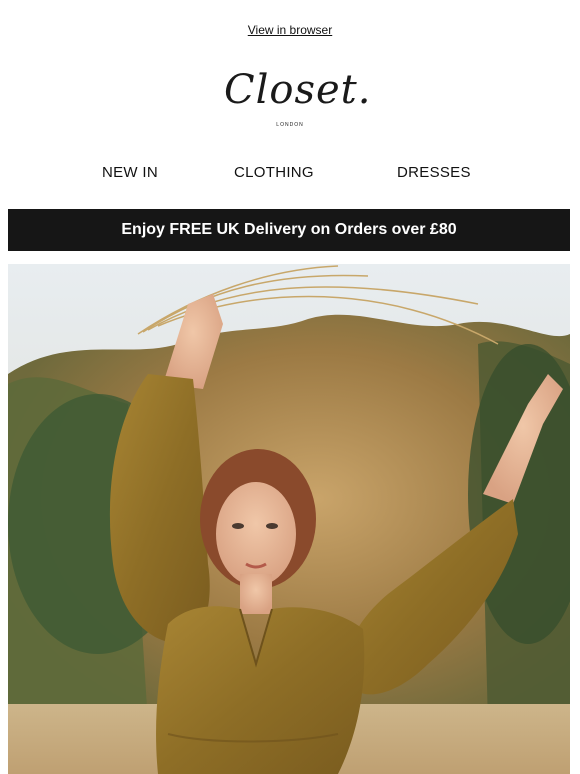  Describe the element at coordinates (290, 125) in the screenshot. I see `brand-logo-location: LONDON` at that location.